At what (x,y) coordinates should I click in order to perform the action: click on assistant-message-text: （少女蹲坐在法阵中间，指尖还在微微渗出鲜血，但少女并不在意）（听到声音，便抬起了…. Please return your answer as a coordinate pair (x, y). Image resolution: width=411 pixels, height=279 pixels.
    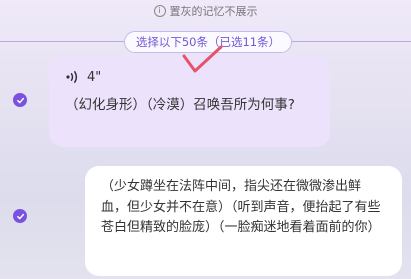
    Looking at the image, I should click on (241, 207).